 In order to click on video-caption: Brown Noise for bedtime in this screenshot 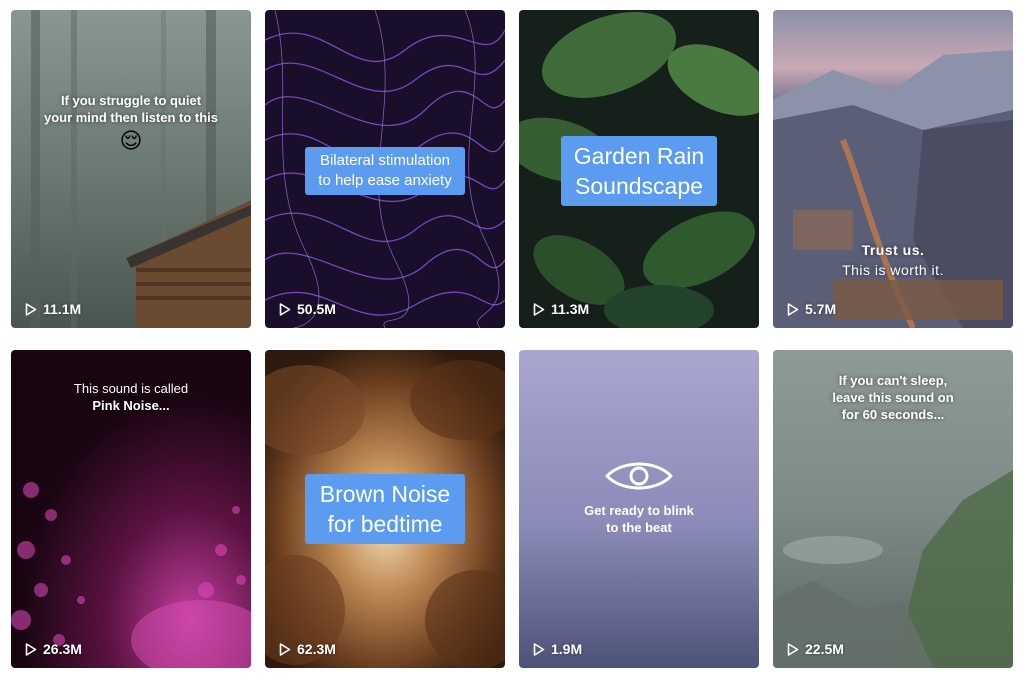, I will do `click(385, 509)`.